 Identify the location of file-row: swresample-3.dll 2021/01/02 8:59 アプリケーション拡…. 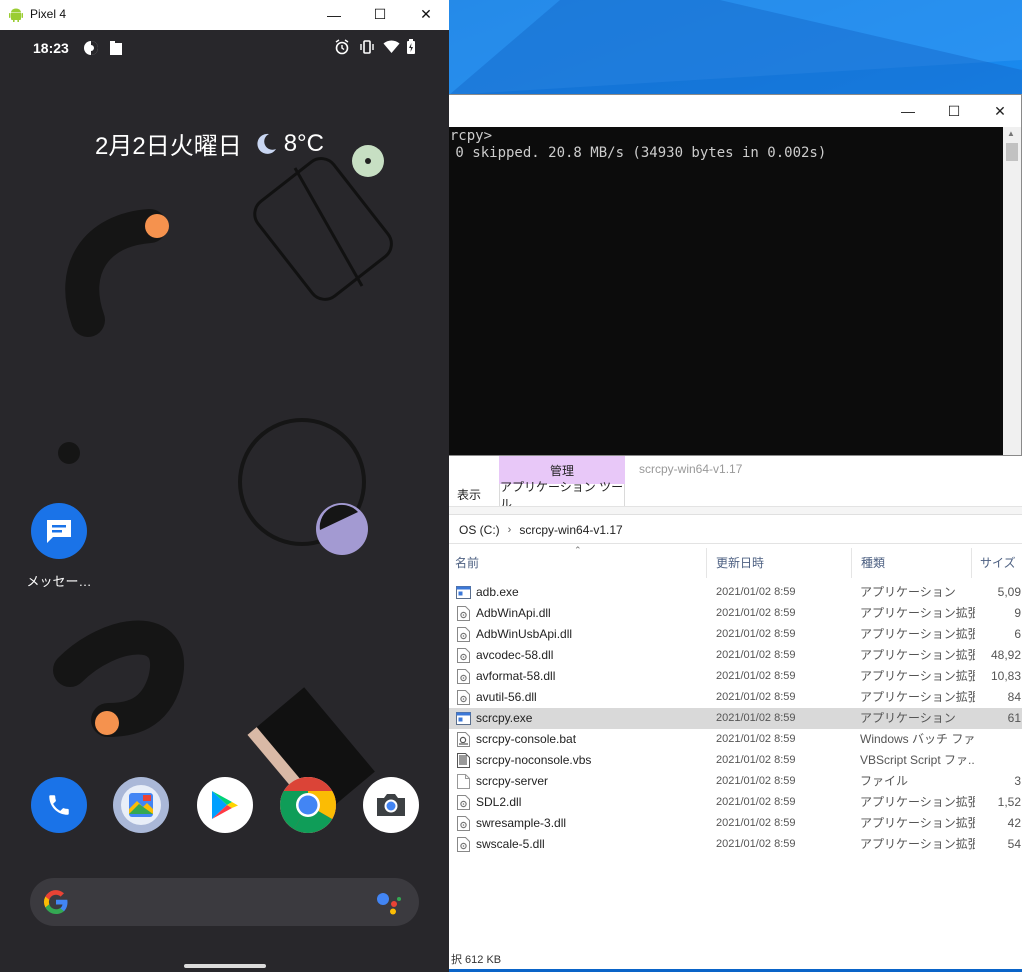
(731, 823).